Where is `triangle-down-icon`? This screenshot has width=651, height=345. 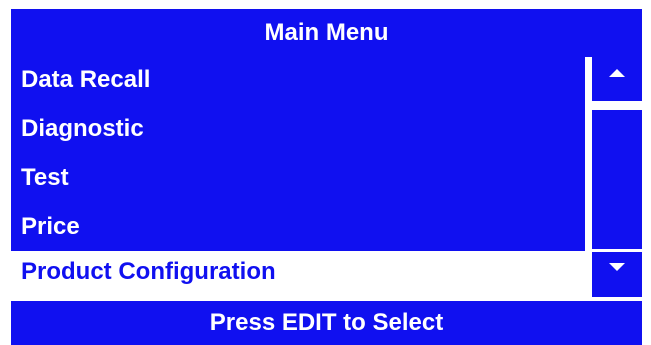 triangle-down-icon is located at coordinates (617, 267).